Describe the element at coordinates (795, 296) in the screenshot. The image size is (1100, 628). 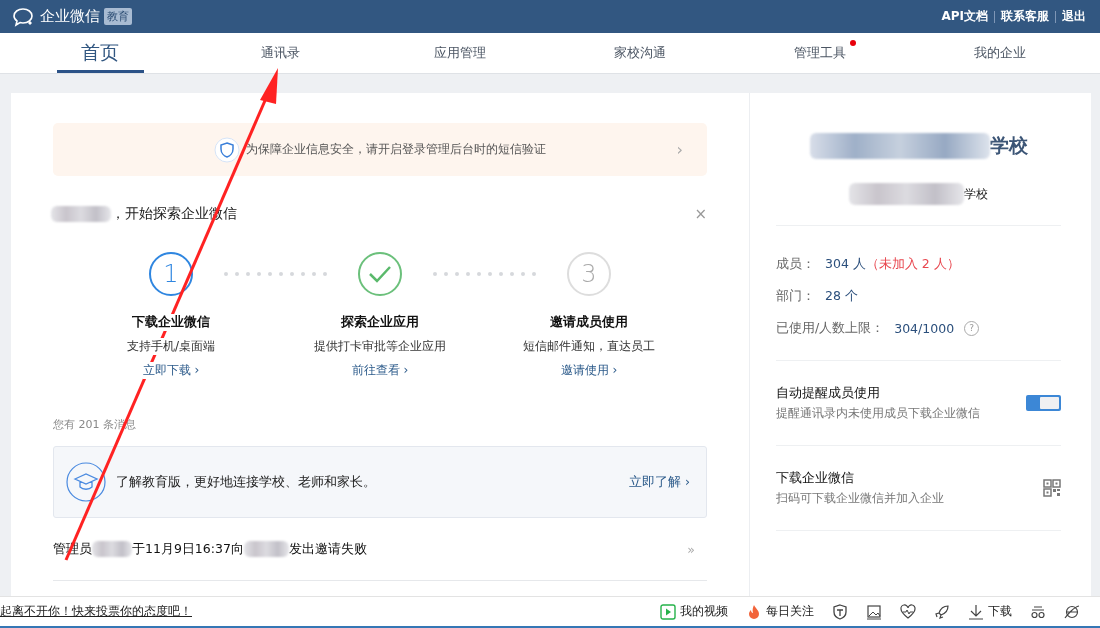
I see `stat-label: 部门：` at that location.